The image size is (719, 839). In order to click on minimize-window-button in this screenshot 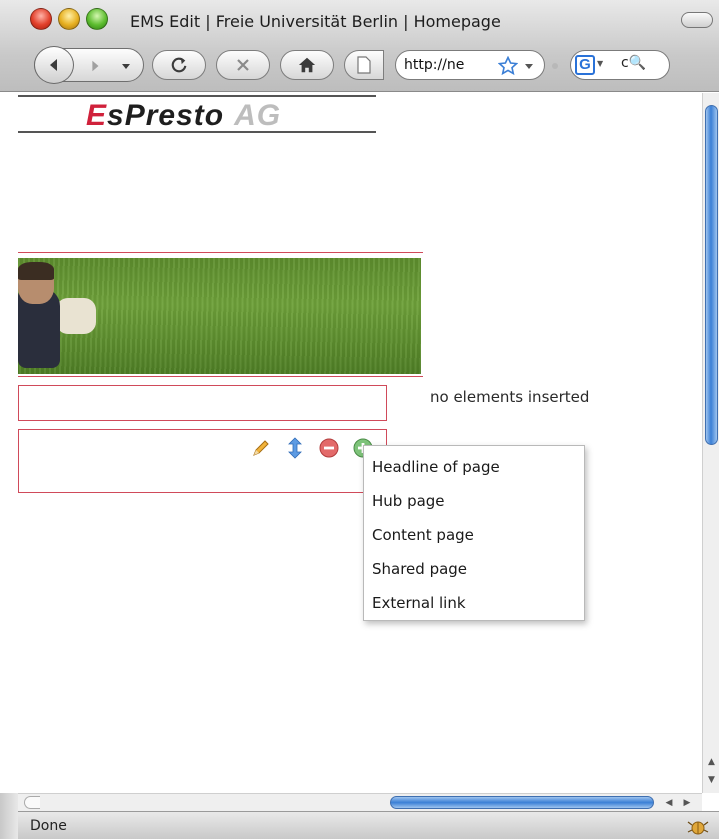, I will do `click(69, 19)`.